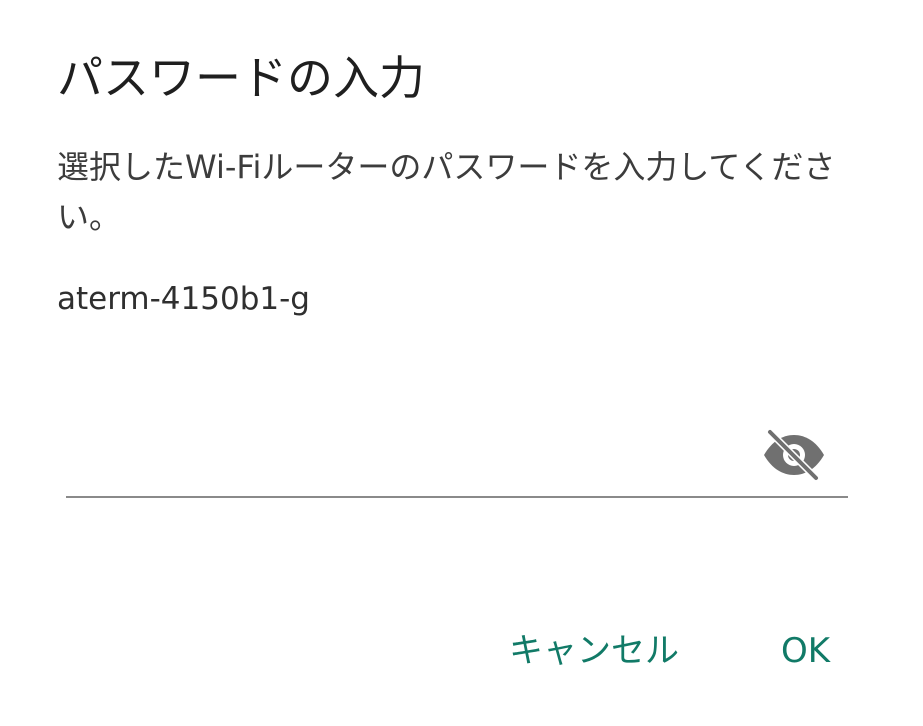 This screenshot has width=923, height=726. What do you see at coordinates (183, 299) in the screenshot?
I see `network-ssid: aterm-4150b1-g` at bounding box center [183, 299].